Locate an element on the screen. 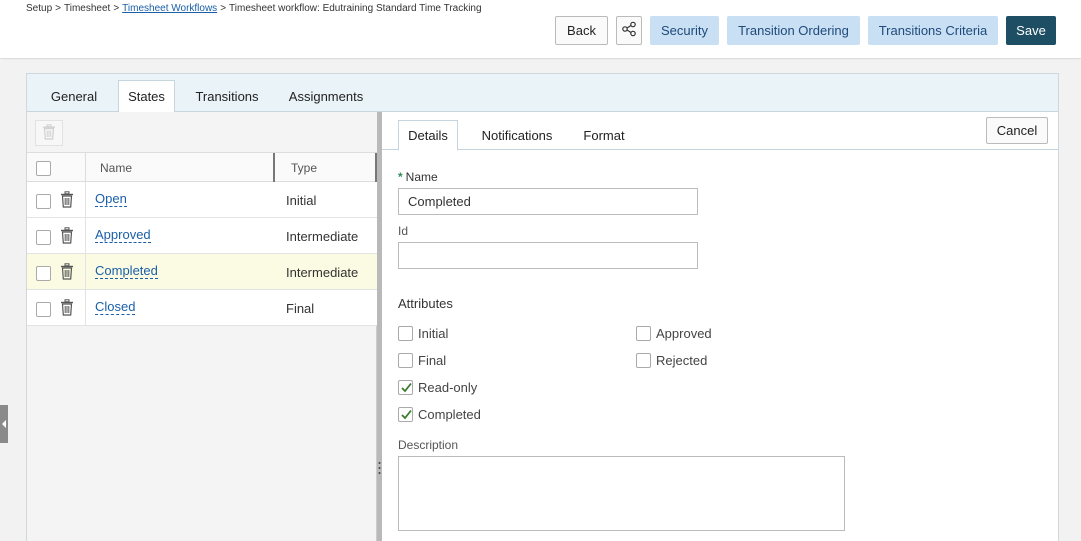 Image resolution: width=1081 pixels, height=541 pixels. column-header-type: Type is located at coordinates (304, 168).